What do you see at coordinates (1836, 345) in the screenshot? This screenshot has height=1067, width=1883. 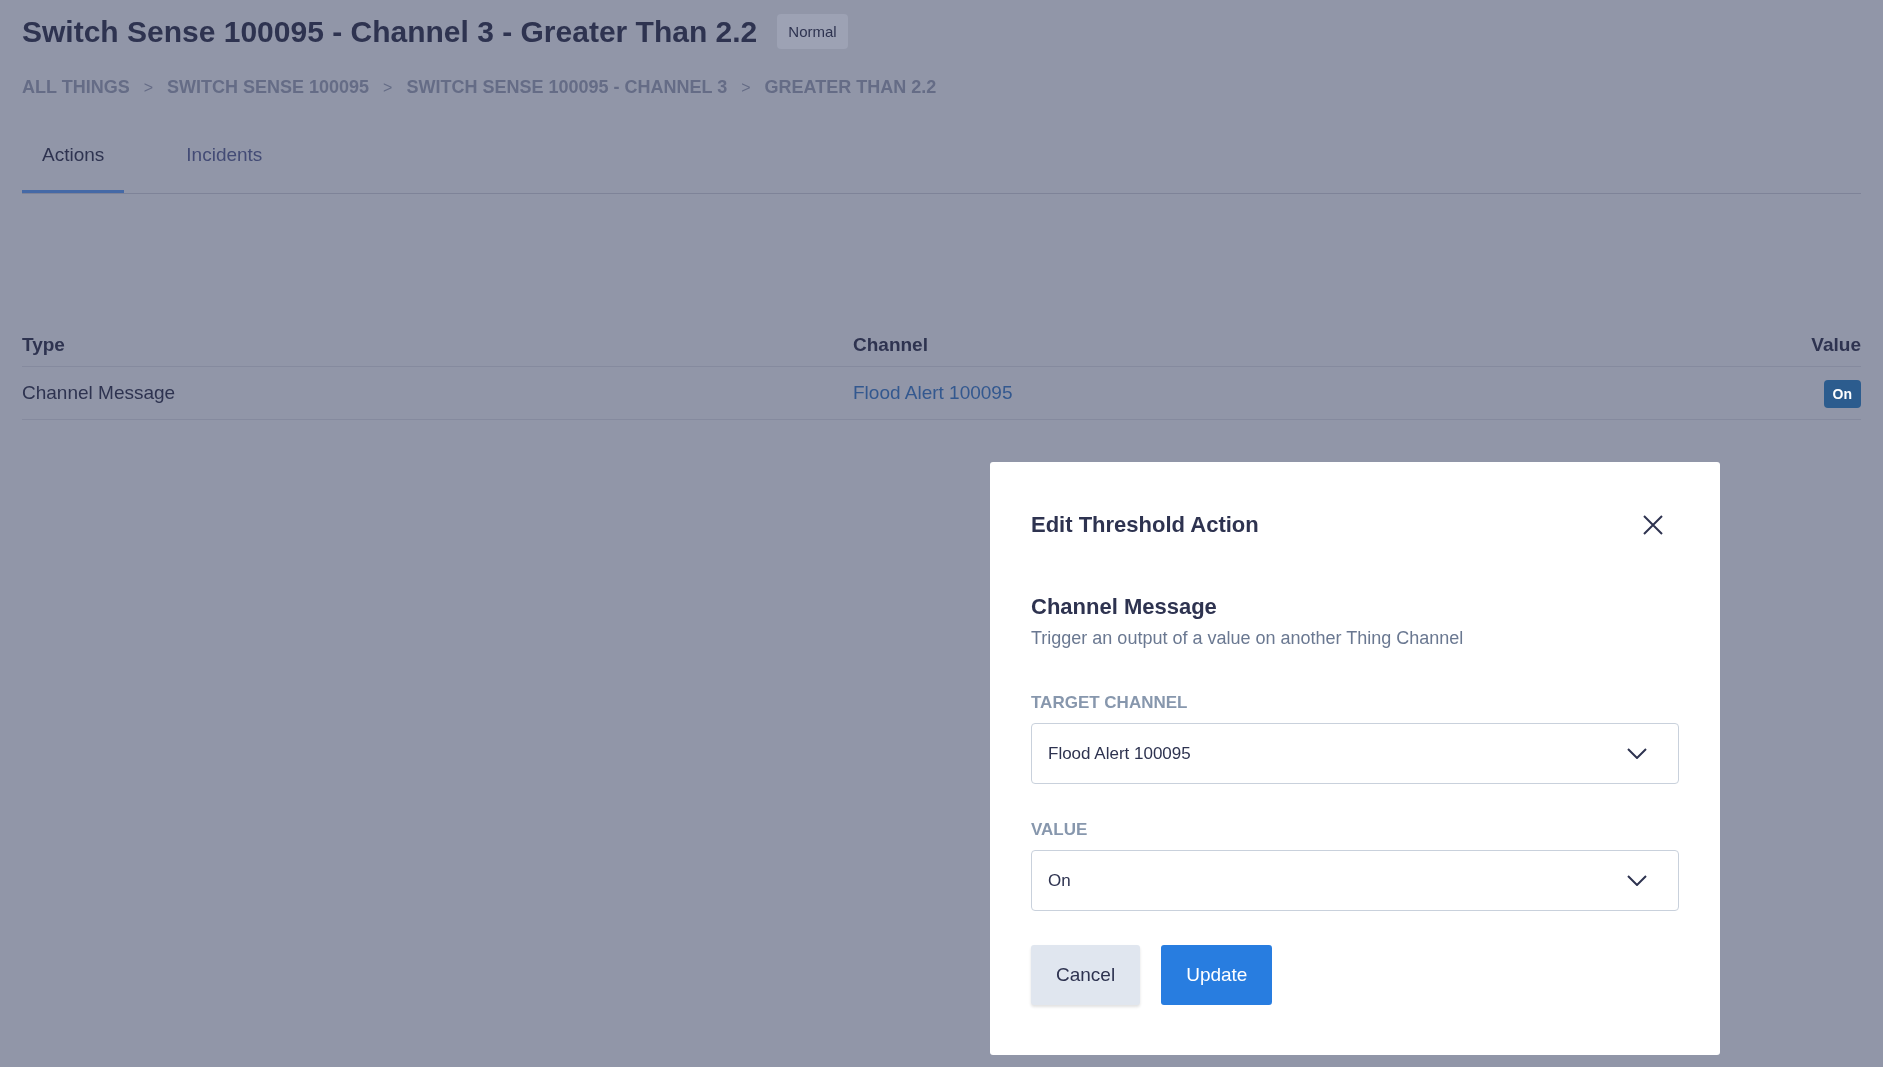 I see `column-header: Value` at bounding box center [1836, 345].